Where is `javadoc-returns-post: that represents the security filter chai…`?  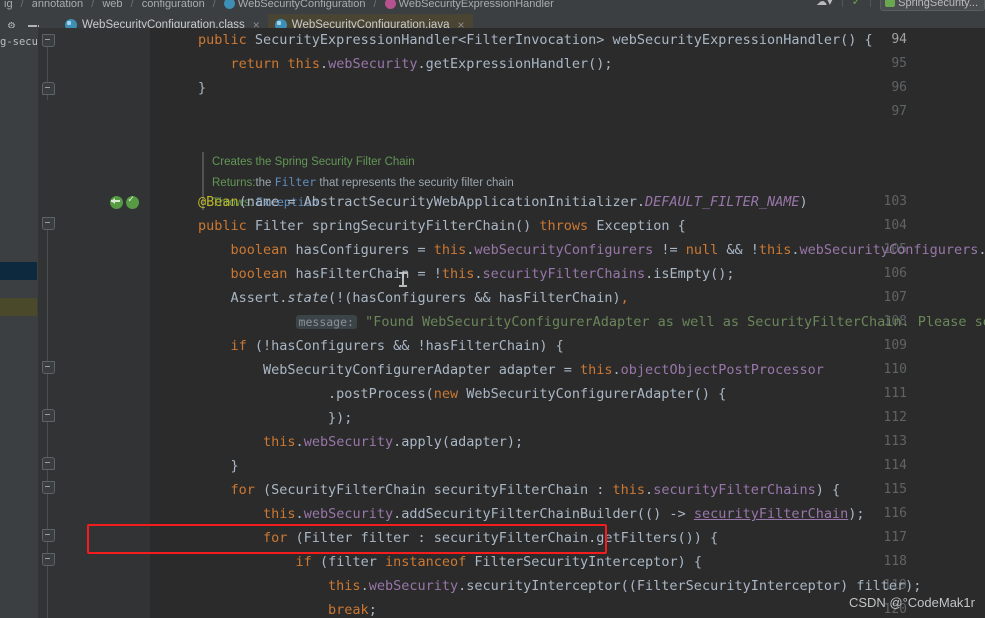
javadoc-returns-post: that represents the security filter chai… is located at coordinates (415, 183).